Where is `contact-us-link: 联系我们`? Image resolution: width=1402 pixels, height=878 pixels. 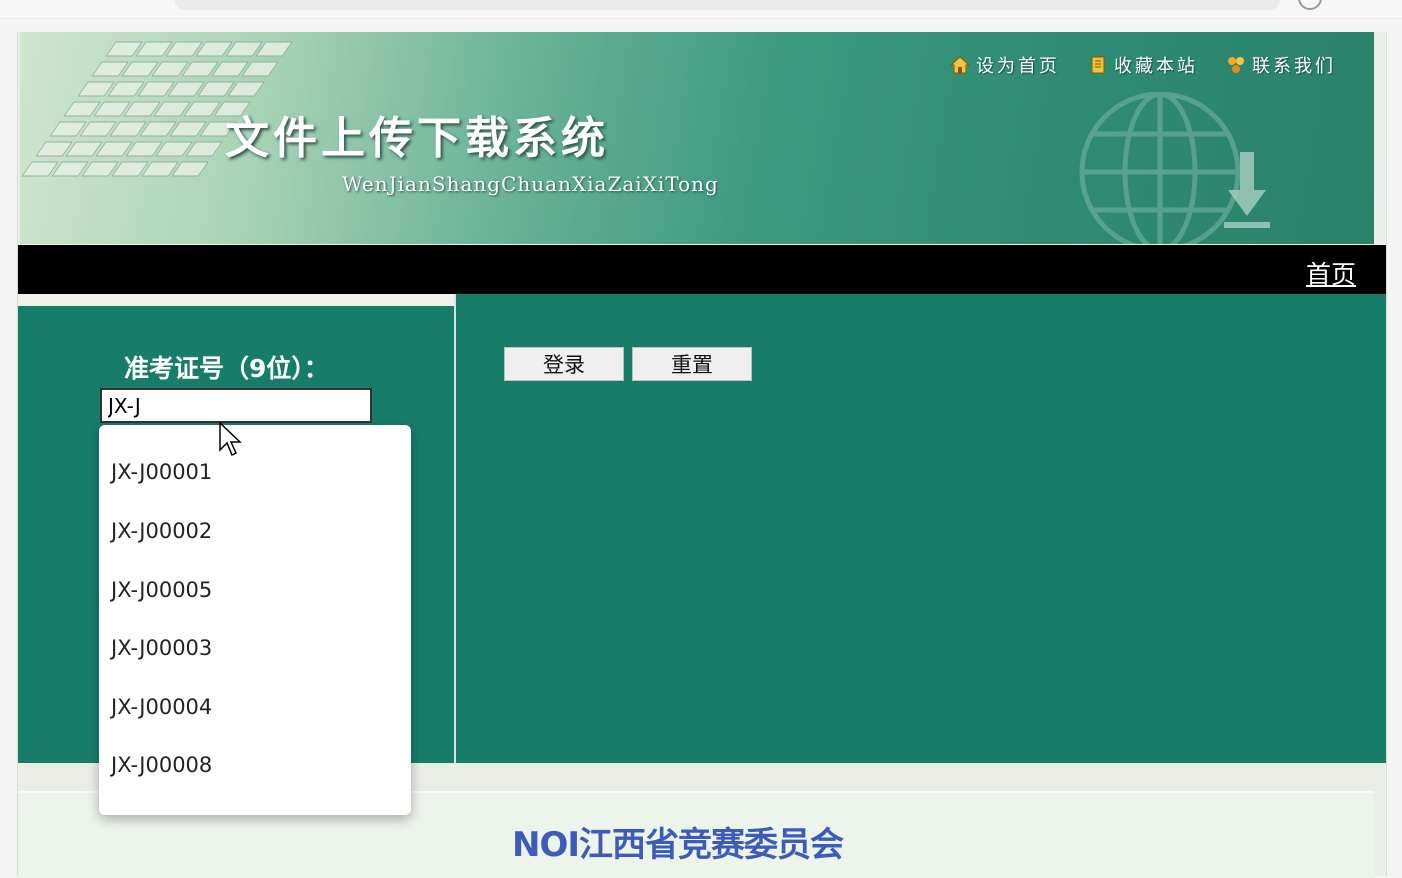 contact-us-link: 联系我们 is located at coordinates (1281, 65).